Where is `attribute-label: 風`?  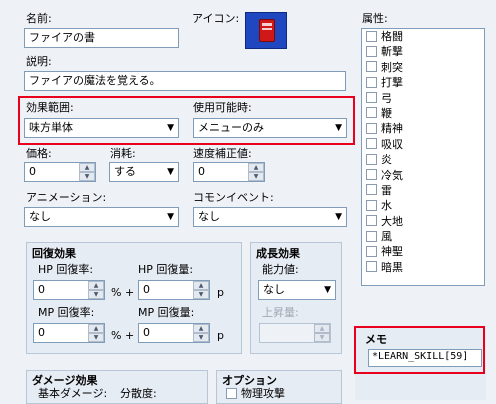 attribute-label: 風 is located at coordinates (386, 237).